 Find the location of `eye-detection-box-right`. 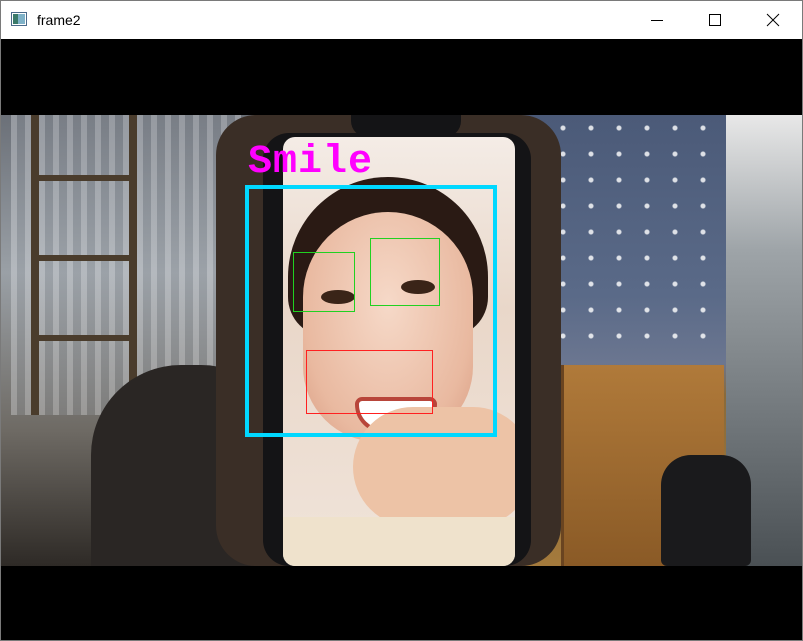

eye-detection-box-right is located at coordinates (405, 272).